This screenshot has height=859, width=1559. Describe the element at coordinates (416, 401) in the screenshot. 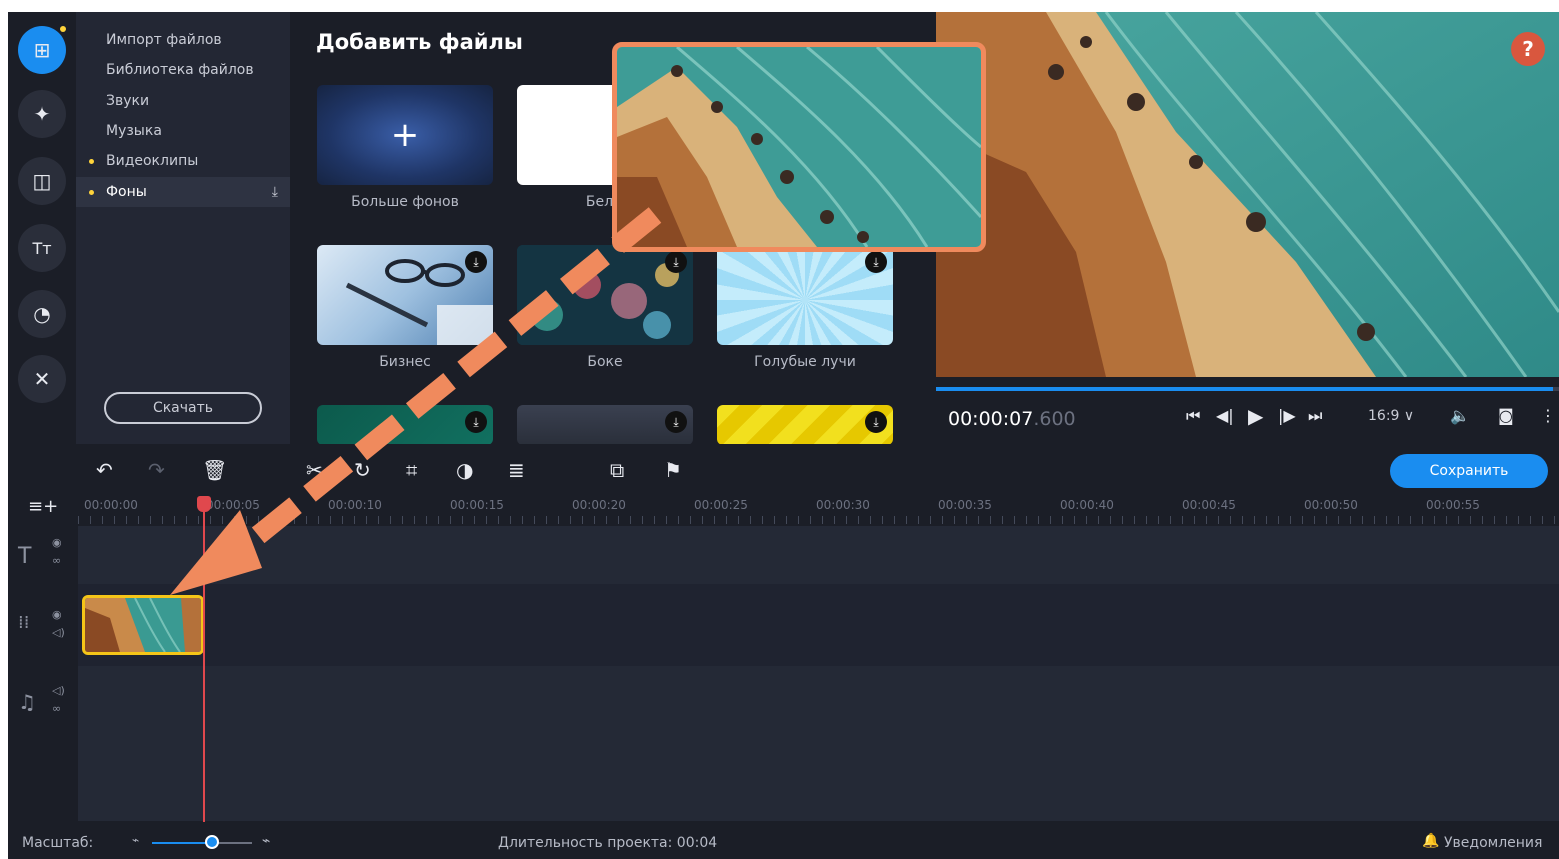

I see `drag-arrow` at that location.